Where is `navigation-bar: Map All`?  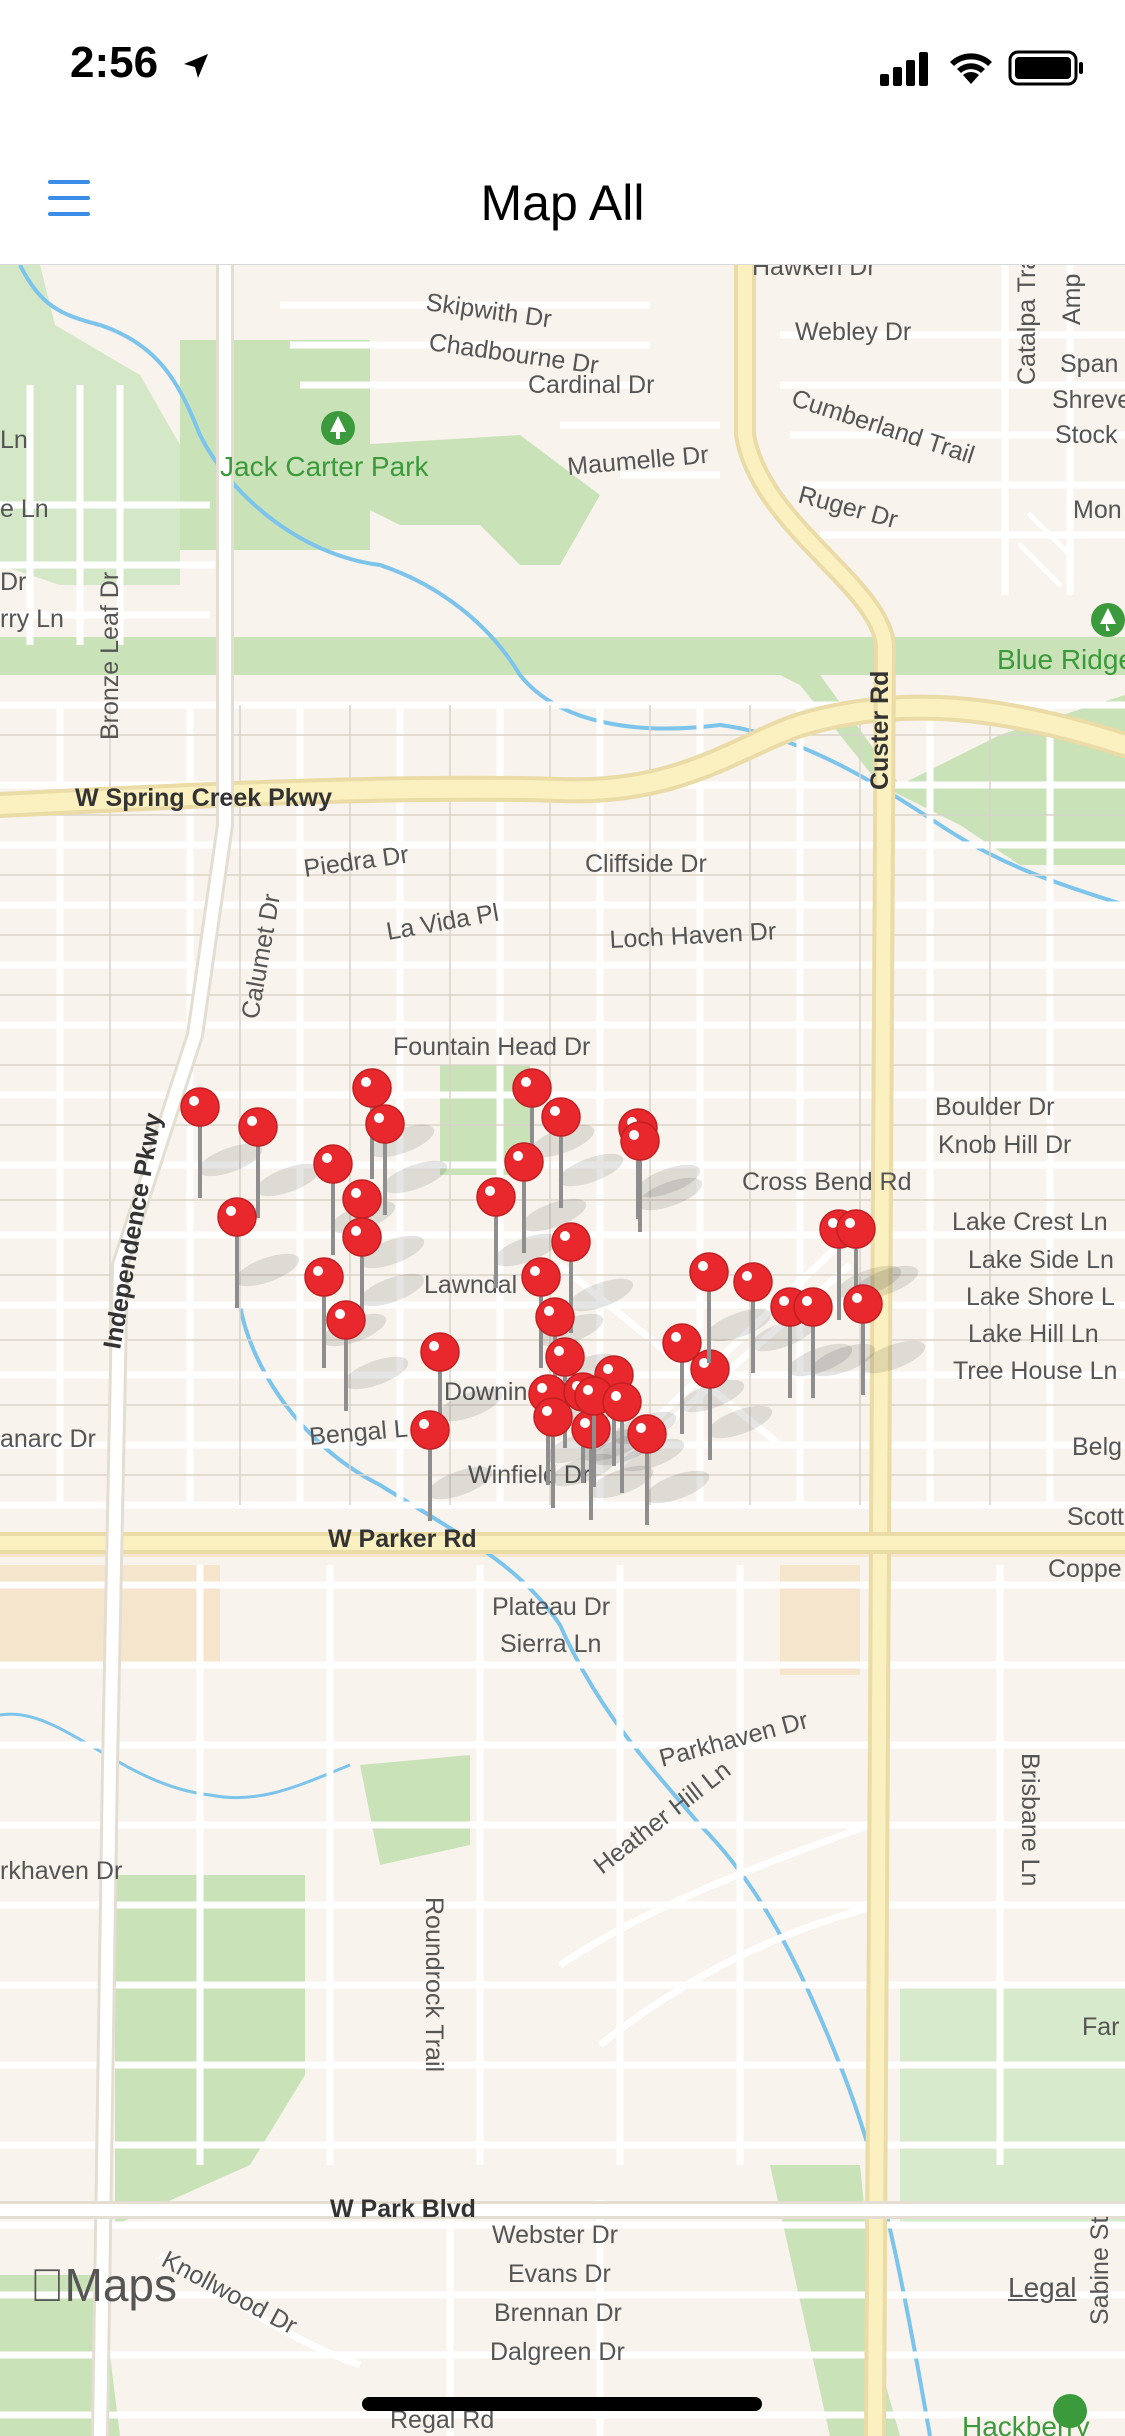 navigation-bar: Map All is located at coordinates (562, 203).